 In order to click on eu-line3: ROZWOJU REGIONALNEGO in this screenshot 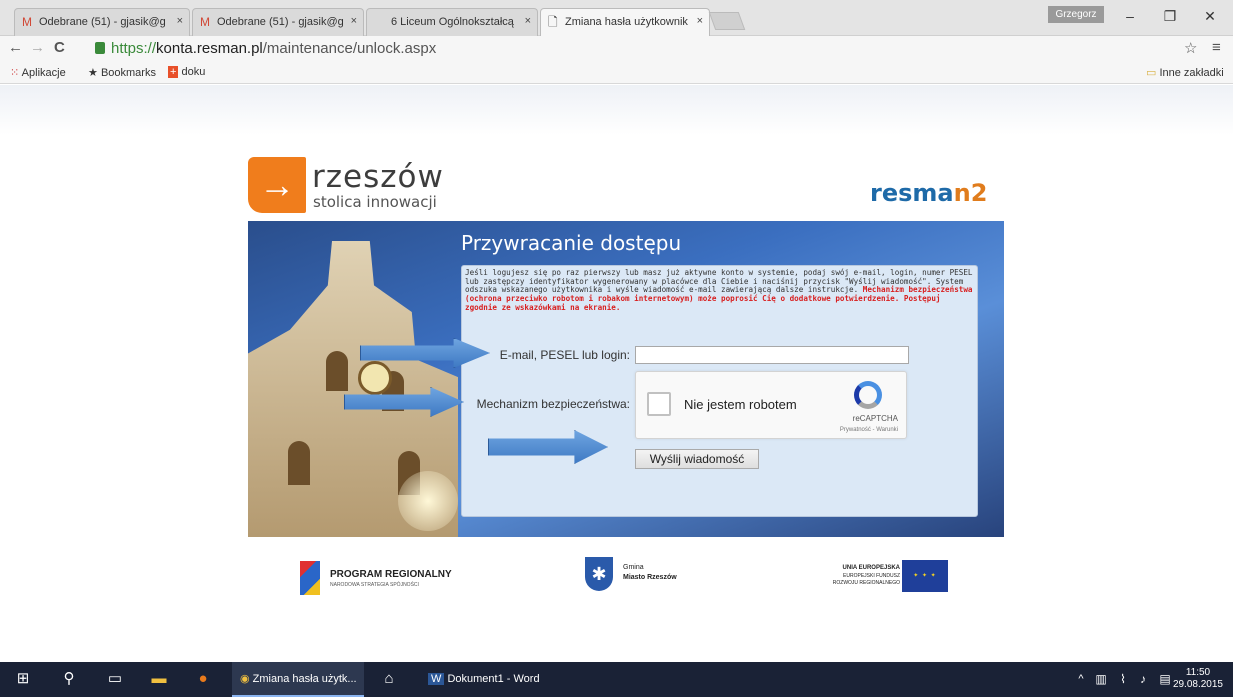, I will do `click(866, 583)`.